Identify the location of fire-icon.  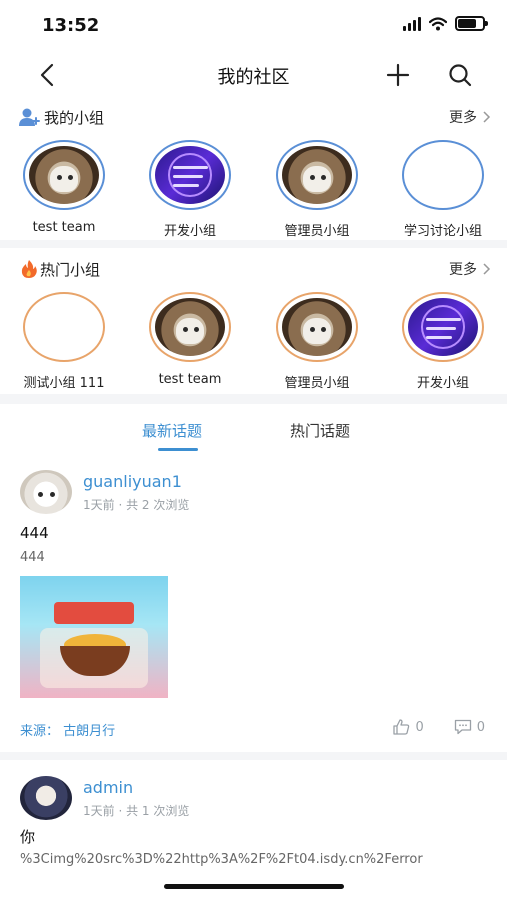
(29, 269).